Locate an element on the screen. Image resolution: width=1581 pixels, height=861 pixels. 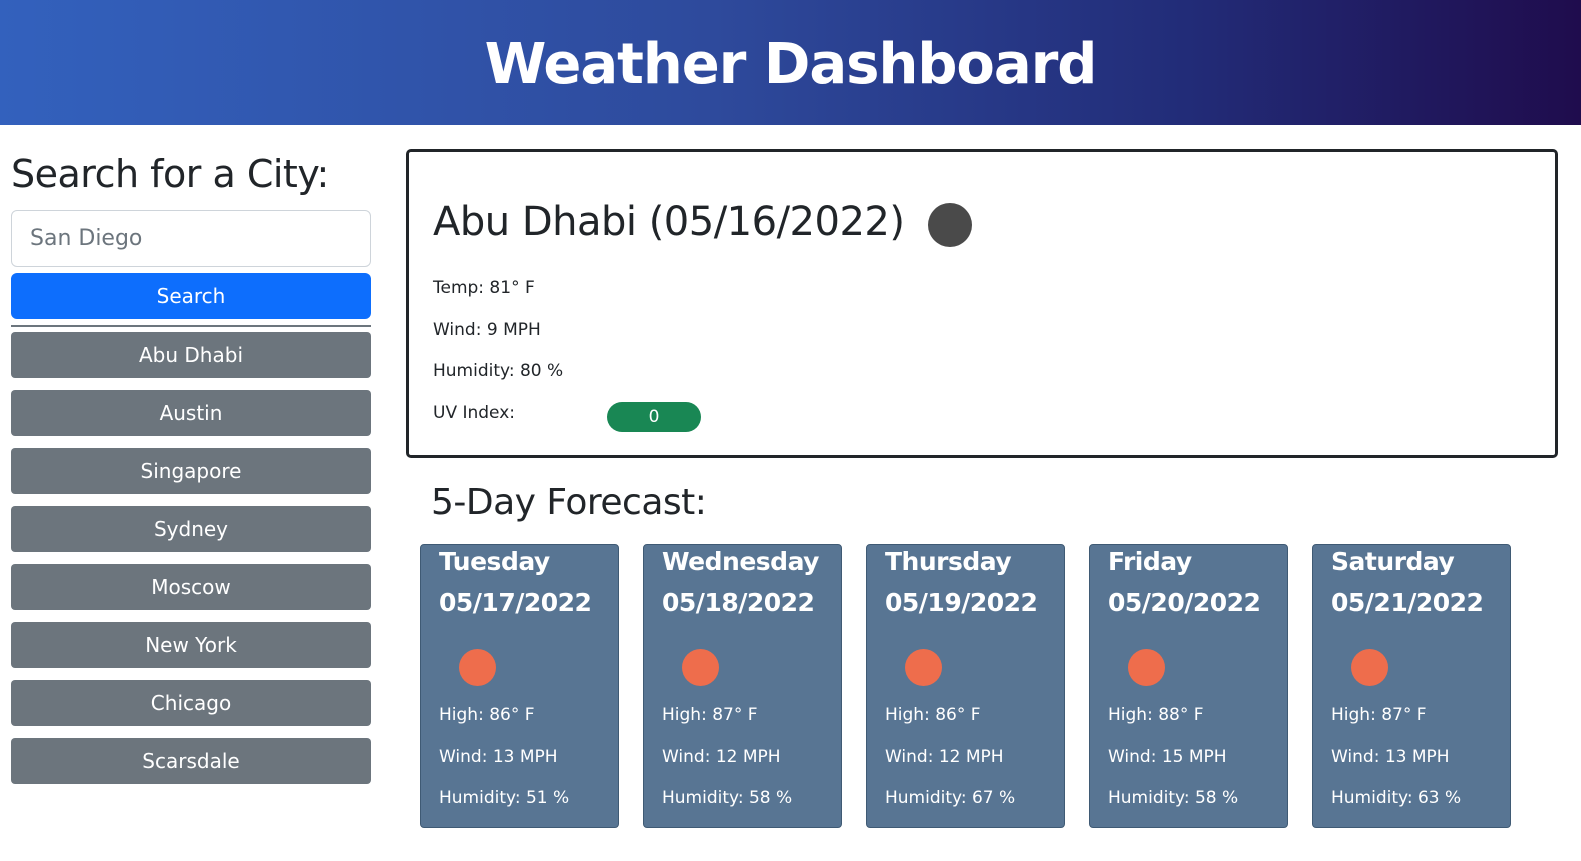
page-header: Weather Dashboard is located at coordinates (790, 62).